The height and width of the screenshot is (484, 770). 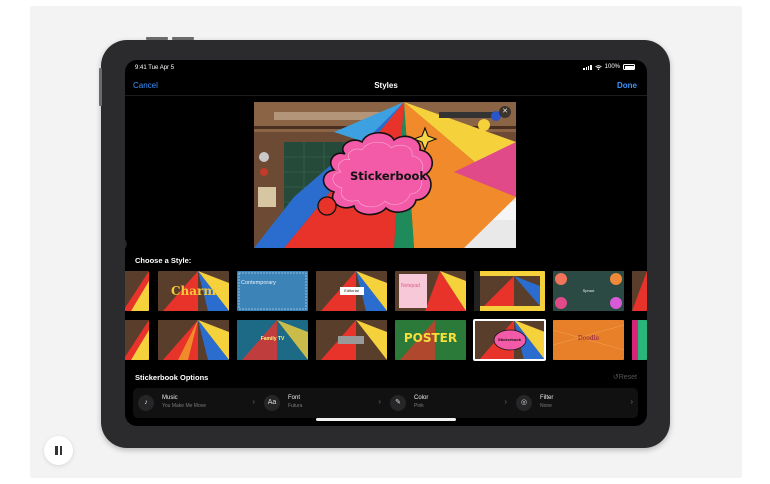 I want to click on style-thumb-doodle: Doodle, so click(x=588, y=340).